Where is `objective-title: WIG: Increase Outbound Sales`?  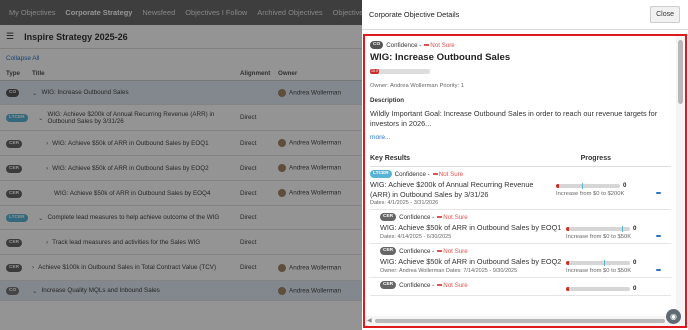 objective-title: WIG: Increase Outbound Sales is located at coordinates (440, 57).